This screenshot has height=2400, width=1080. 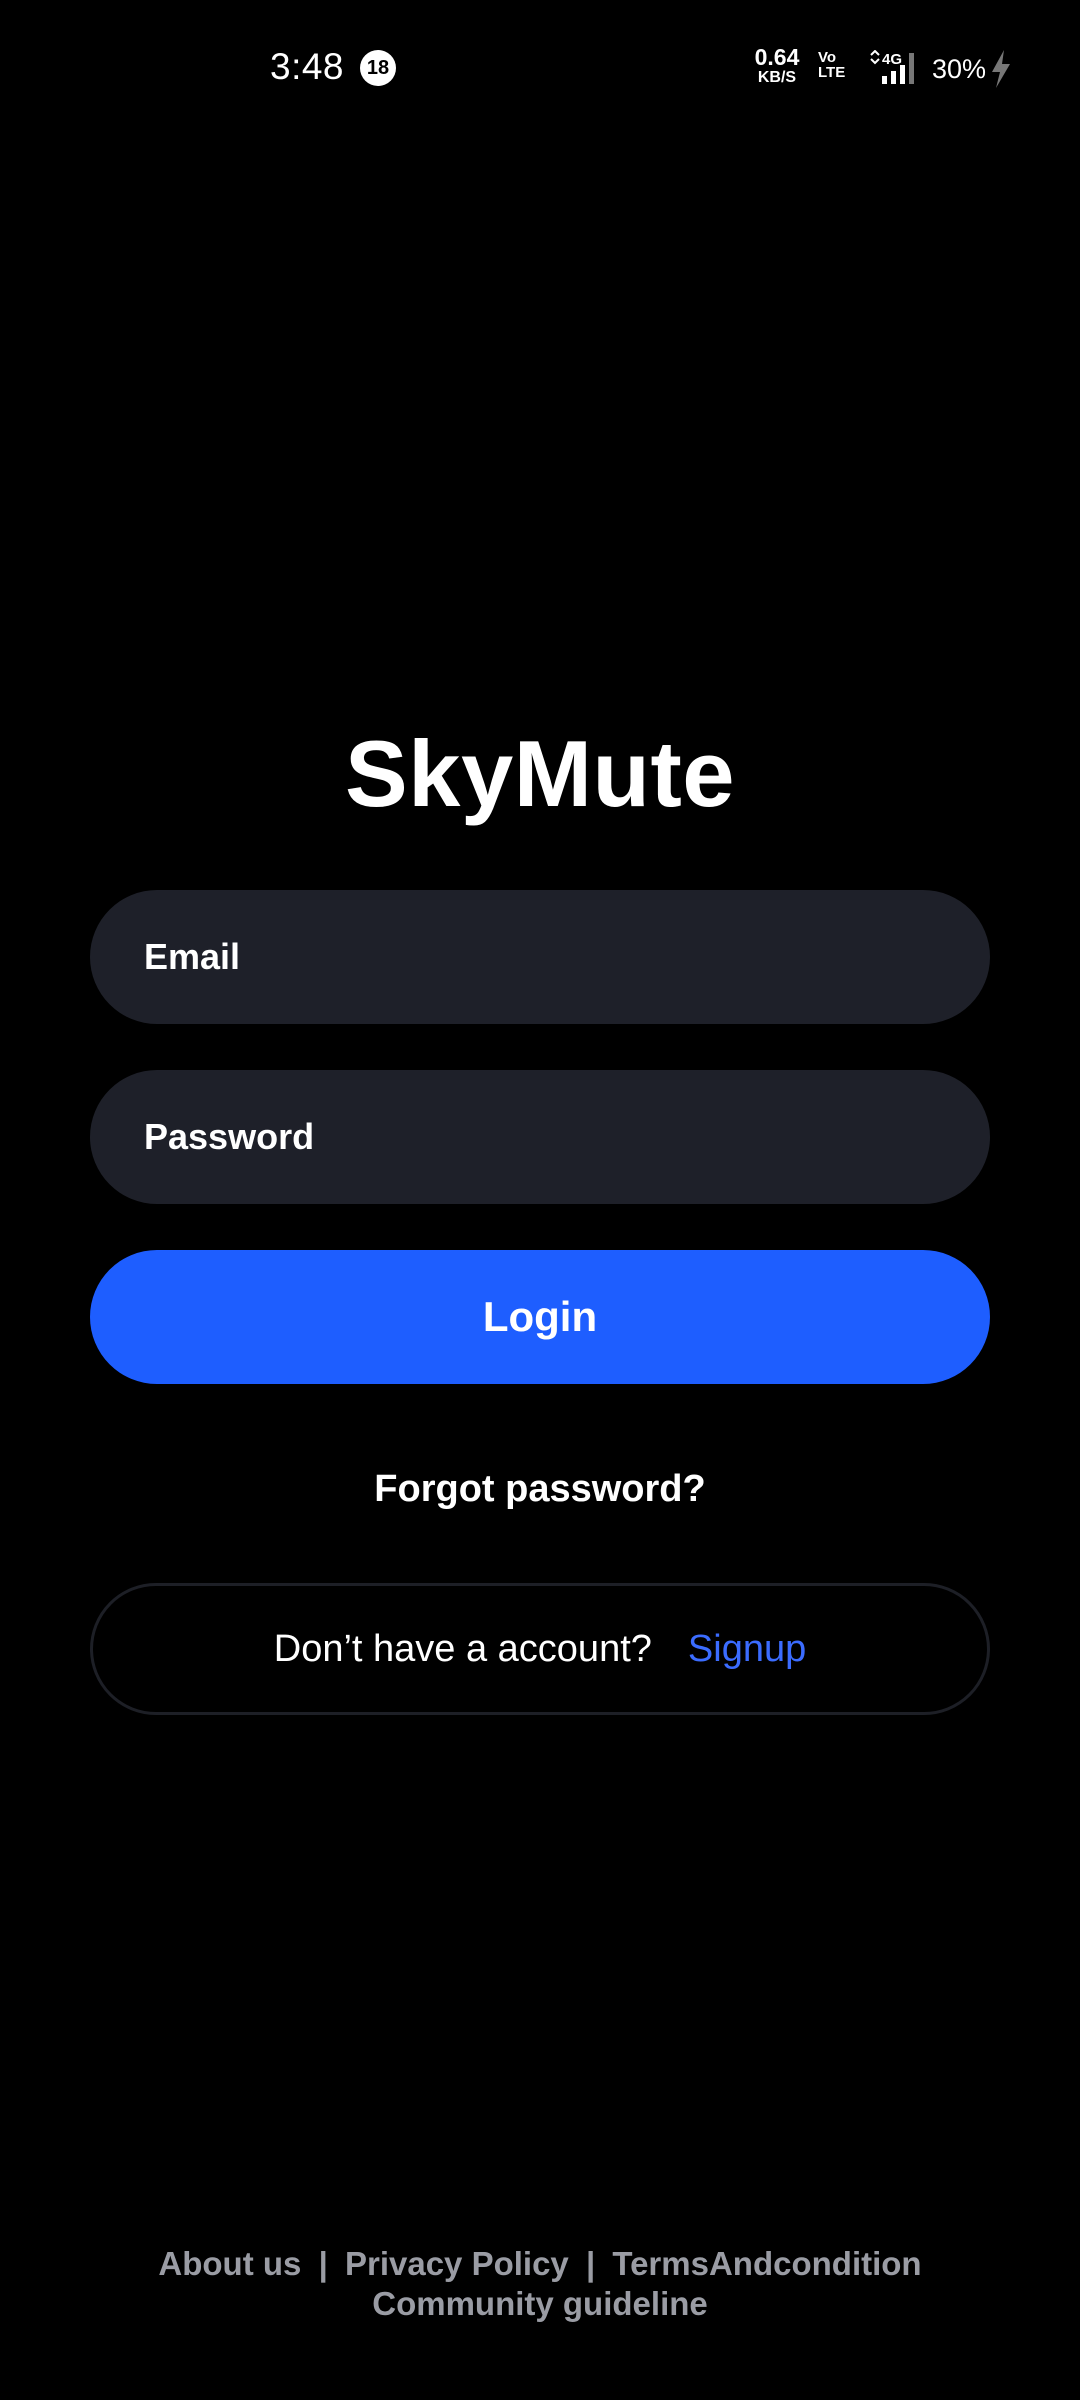 I want to click on login-button: Login, so click(x=540, y=1317).